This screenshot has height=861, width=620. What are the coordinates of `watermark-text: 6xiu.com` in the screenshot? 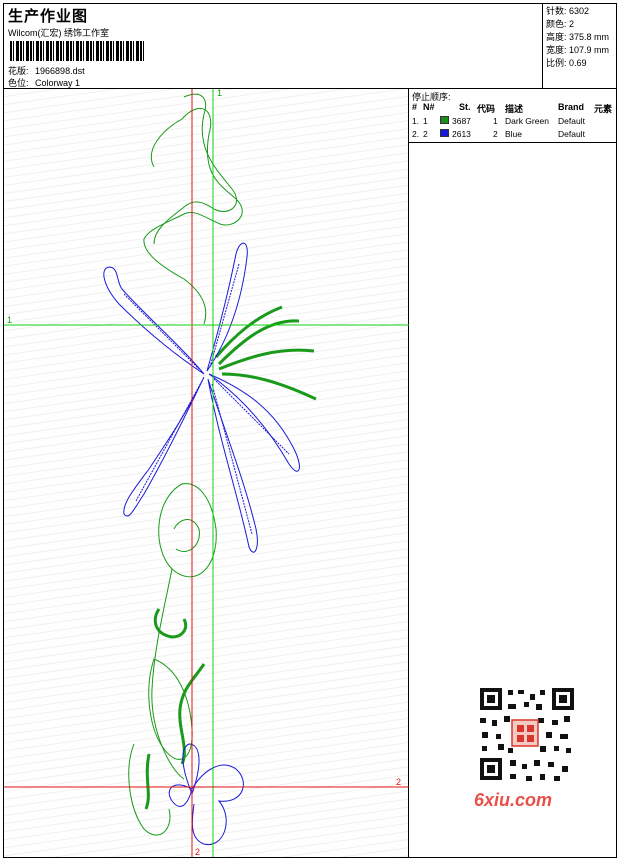 It's located at (513, 800).